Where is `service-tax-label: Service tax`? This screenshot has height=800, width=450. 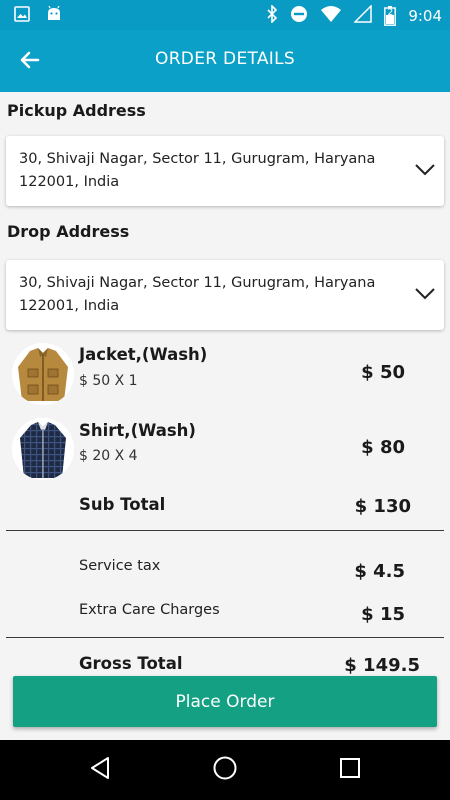 service-tax-label: Service tax is located at coordinates (120, 566).